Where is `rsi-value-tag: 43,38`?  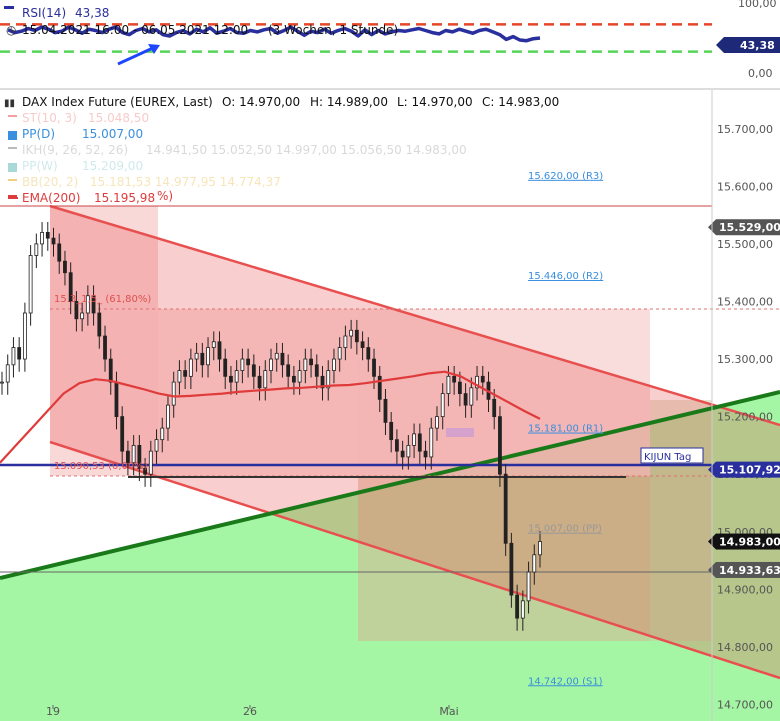 rsi-value-tag: 43,38 is located at coordinates (748, 45).